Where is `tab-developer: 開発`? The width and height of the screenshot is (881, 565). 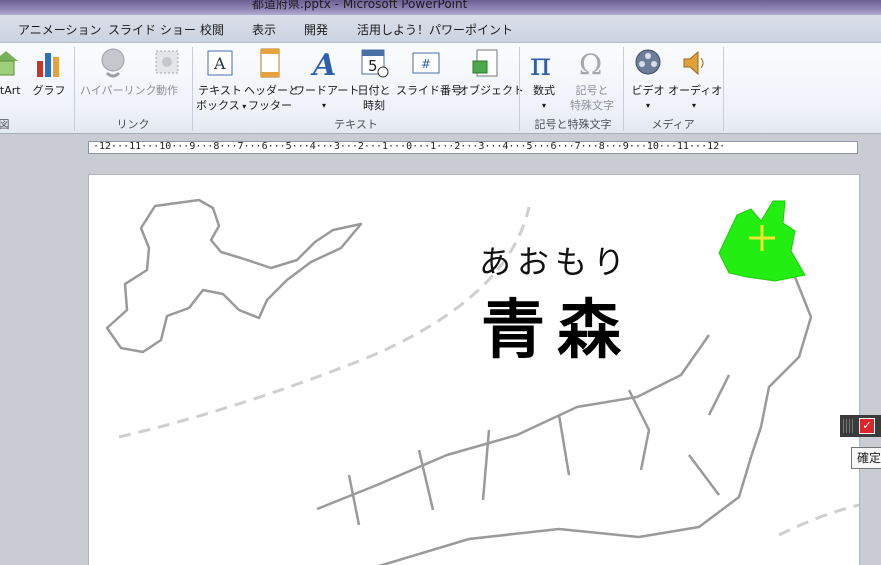 tab-developer: 開発 is located at coordinates (316, 29).